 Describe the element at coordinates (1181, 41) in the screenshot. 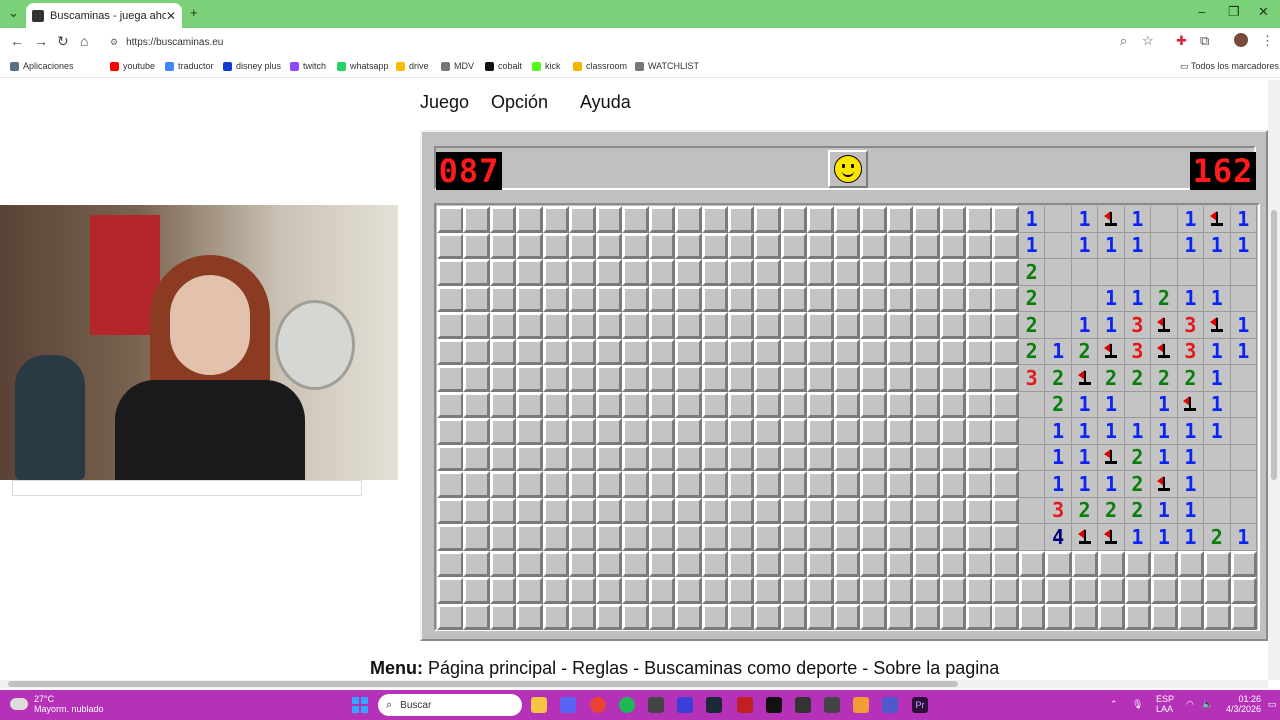

I see `extension-icon: ✚` at that location.